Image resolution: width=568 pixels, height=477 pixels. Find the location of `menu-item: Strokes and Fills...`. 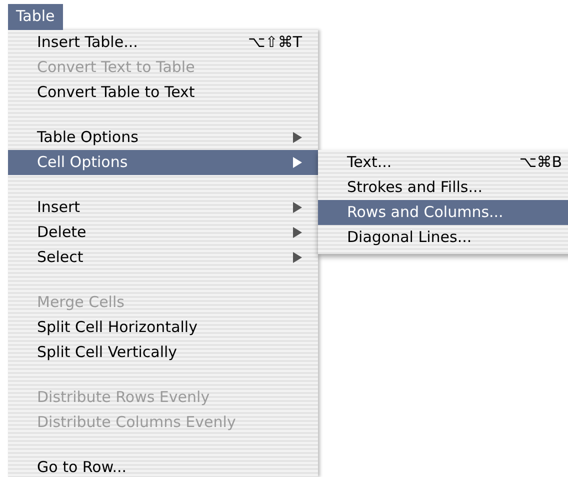

menu-item: Strokes and Fills... is located at coordinates (443, 187).